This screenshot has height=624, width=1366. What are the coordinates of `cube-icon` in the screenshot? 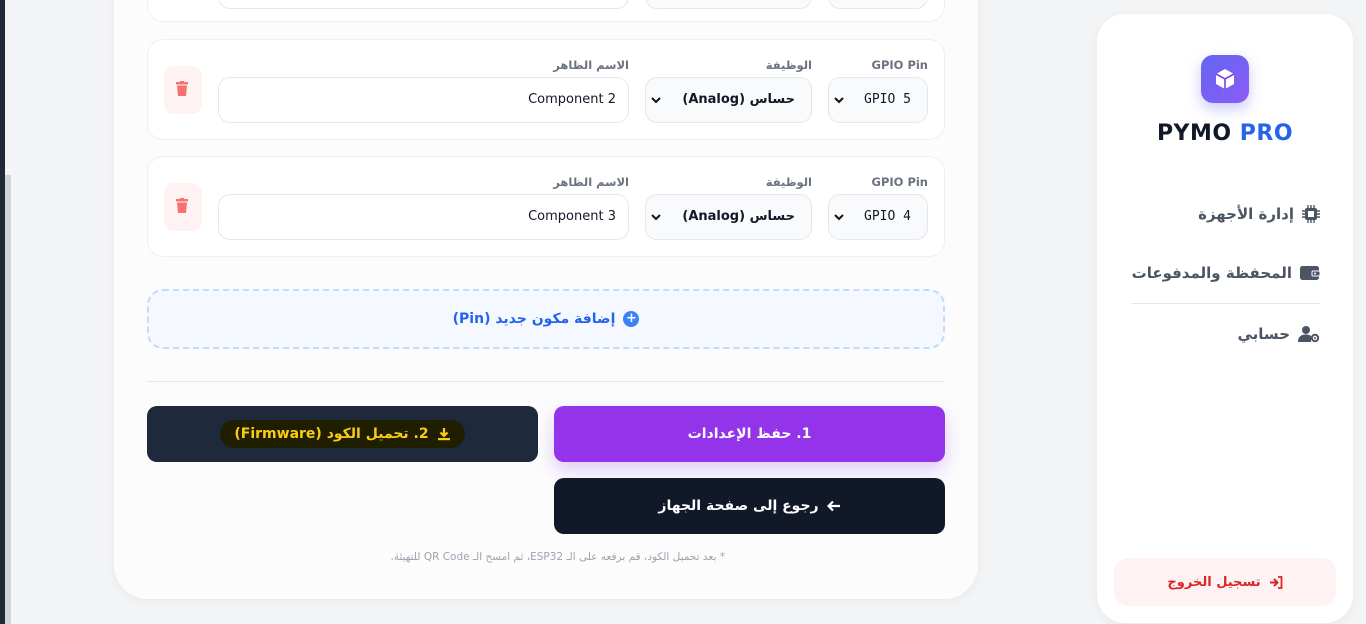 It's located at (1225, 79).